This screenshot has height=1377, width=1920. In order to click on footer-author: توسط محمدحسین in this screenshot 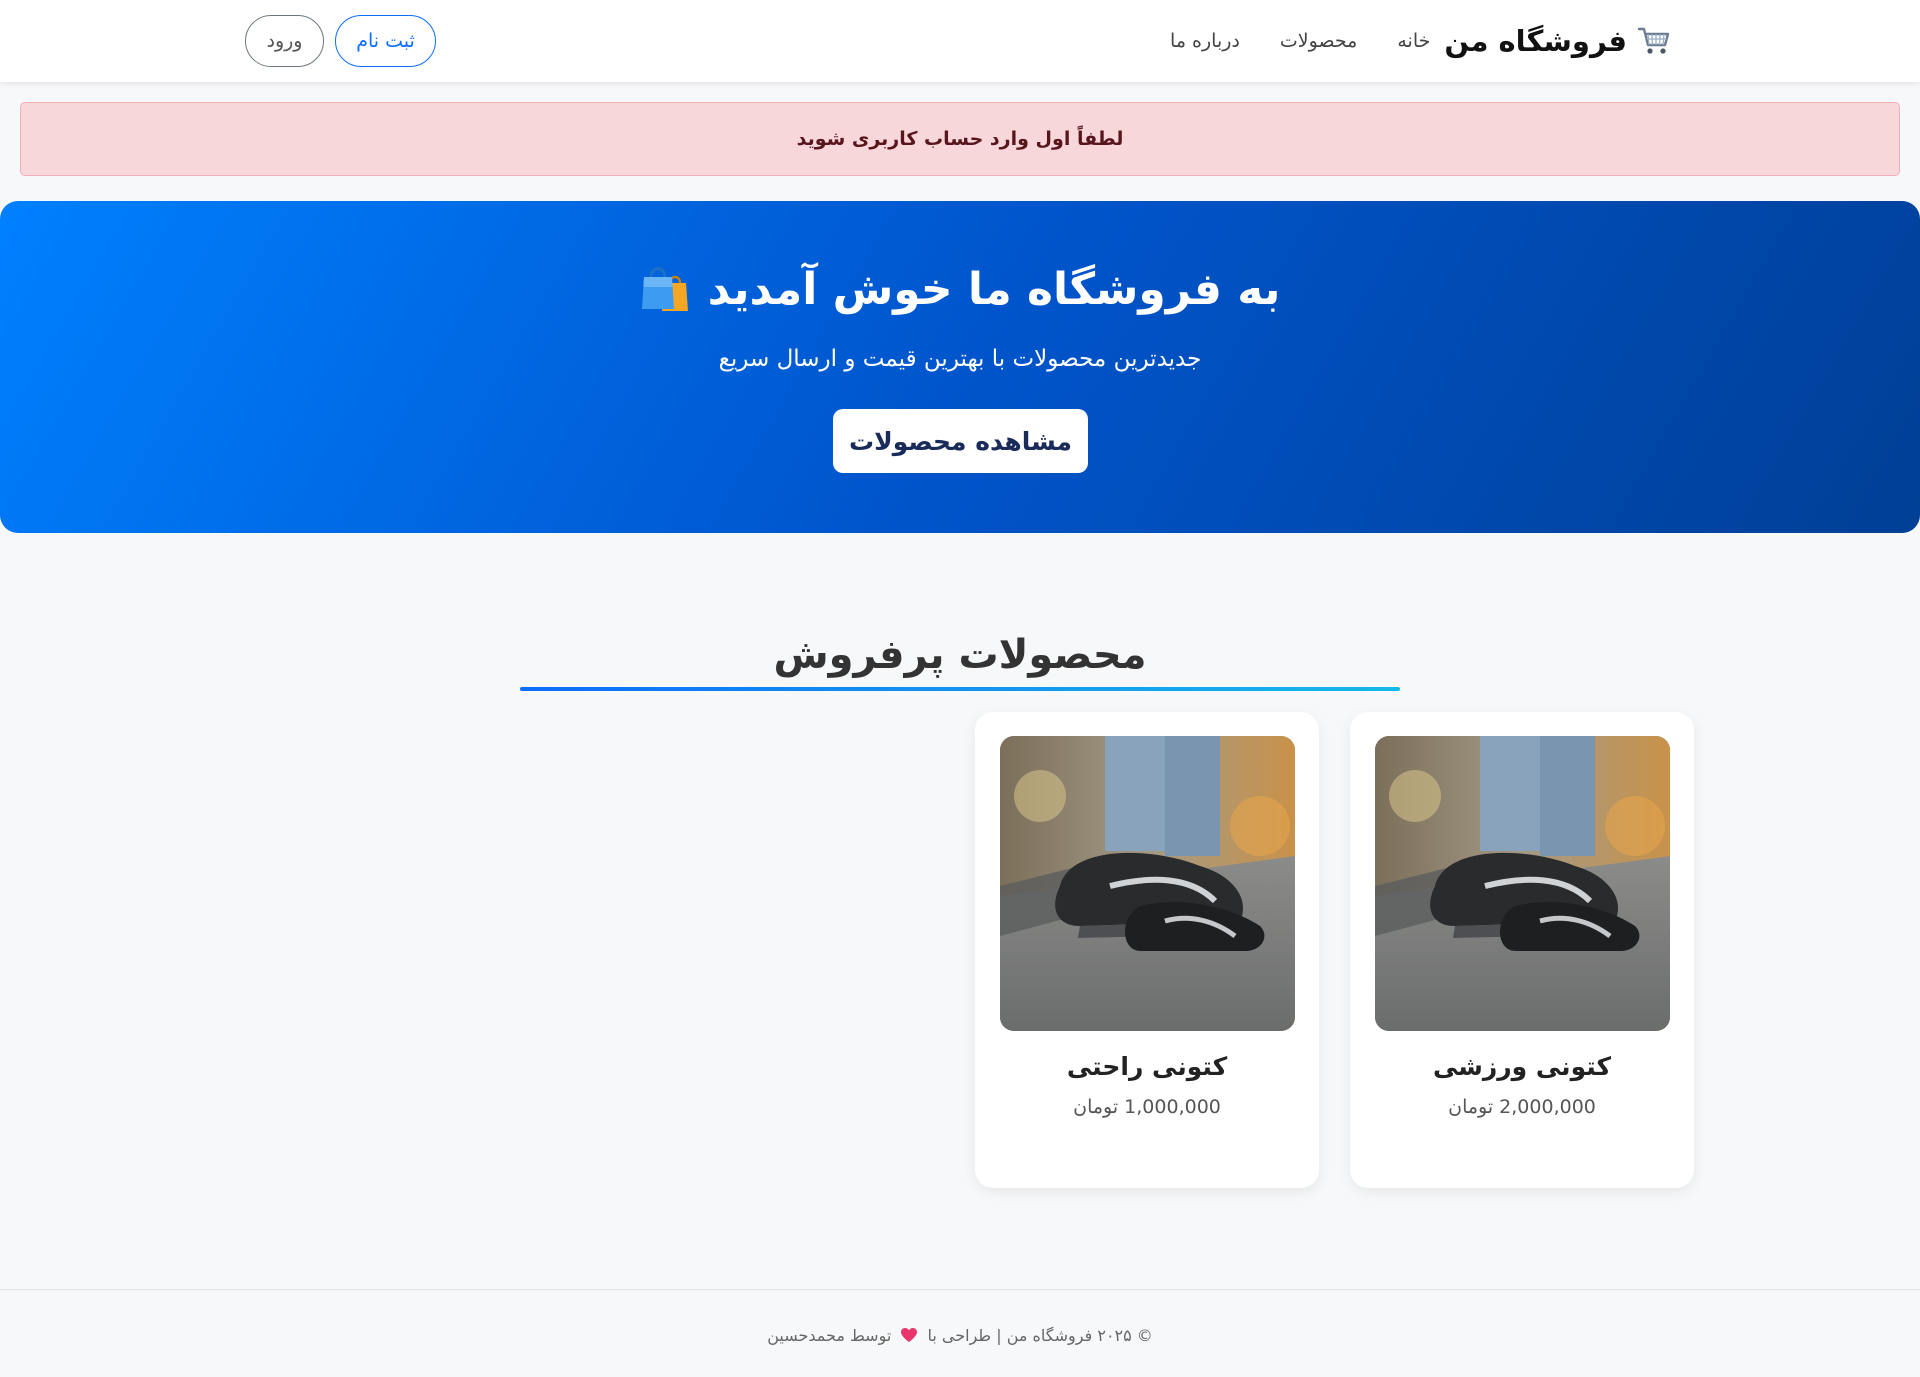, I will do `click(829, 1335)`.